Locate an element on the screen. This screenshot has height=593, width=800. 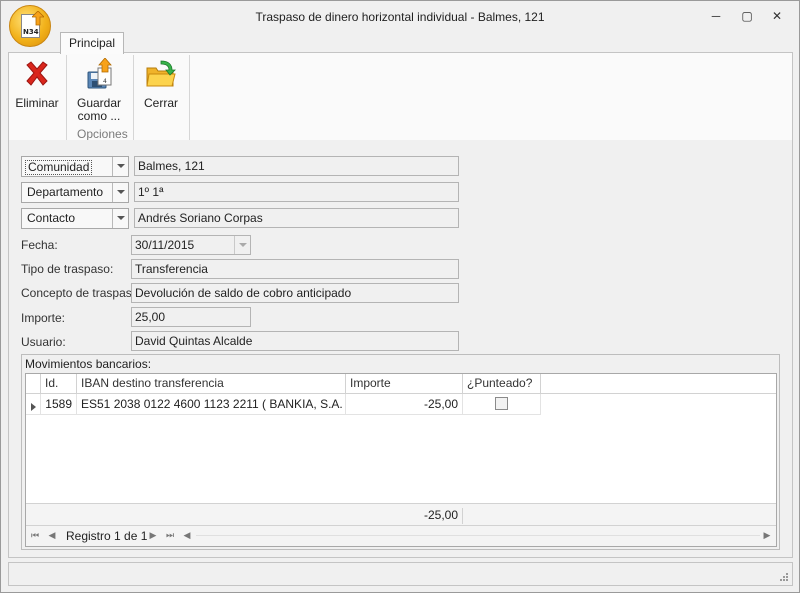
next-record-icon: ▶ is located at coordinates (153, 535).